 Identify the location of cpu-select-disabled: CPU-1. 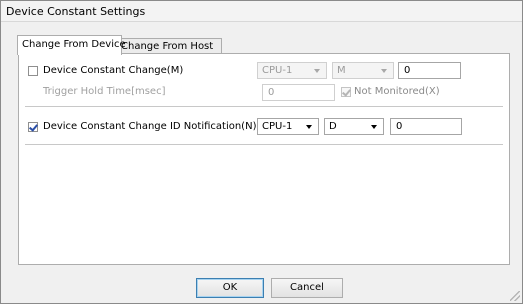
(292, 70).